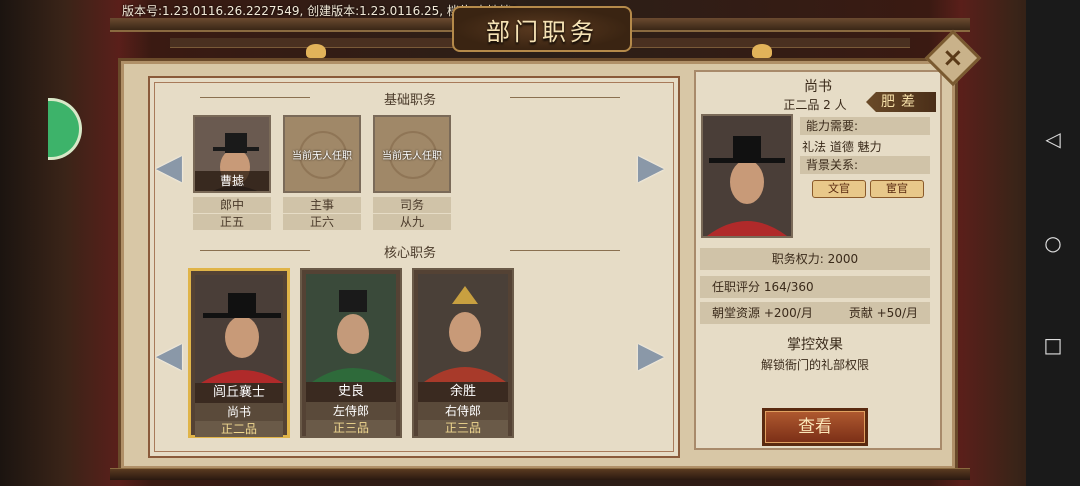 This screenshot has height=486, width=1080. Describe the element at coordinates (322, 222) in the screenshot. I see `basic-grade: 正六` at that location.